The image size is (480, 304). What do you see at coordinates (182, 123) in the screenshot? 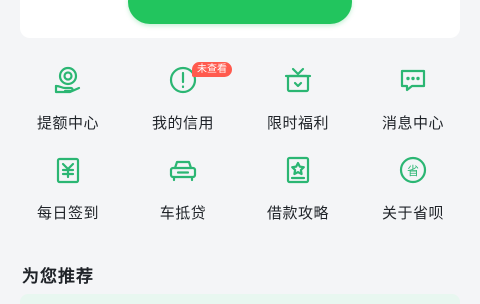
I see `grid-item-label: 我的信用` at bounding box center [182, 123].